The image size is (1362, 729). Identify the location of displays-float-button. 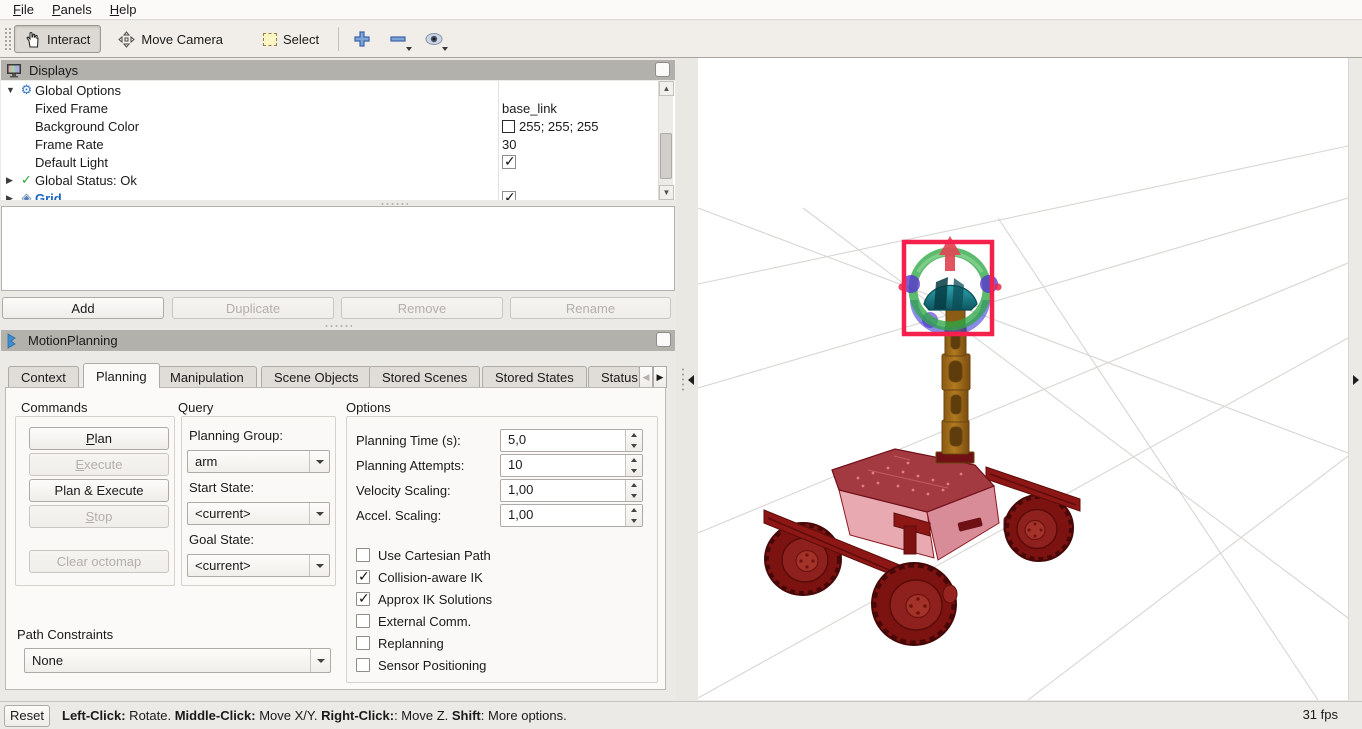
(662, 69).